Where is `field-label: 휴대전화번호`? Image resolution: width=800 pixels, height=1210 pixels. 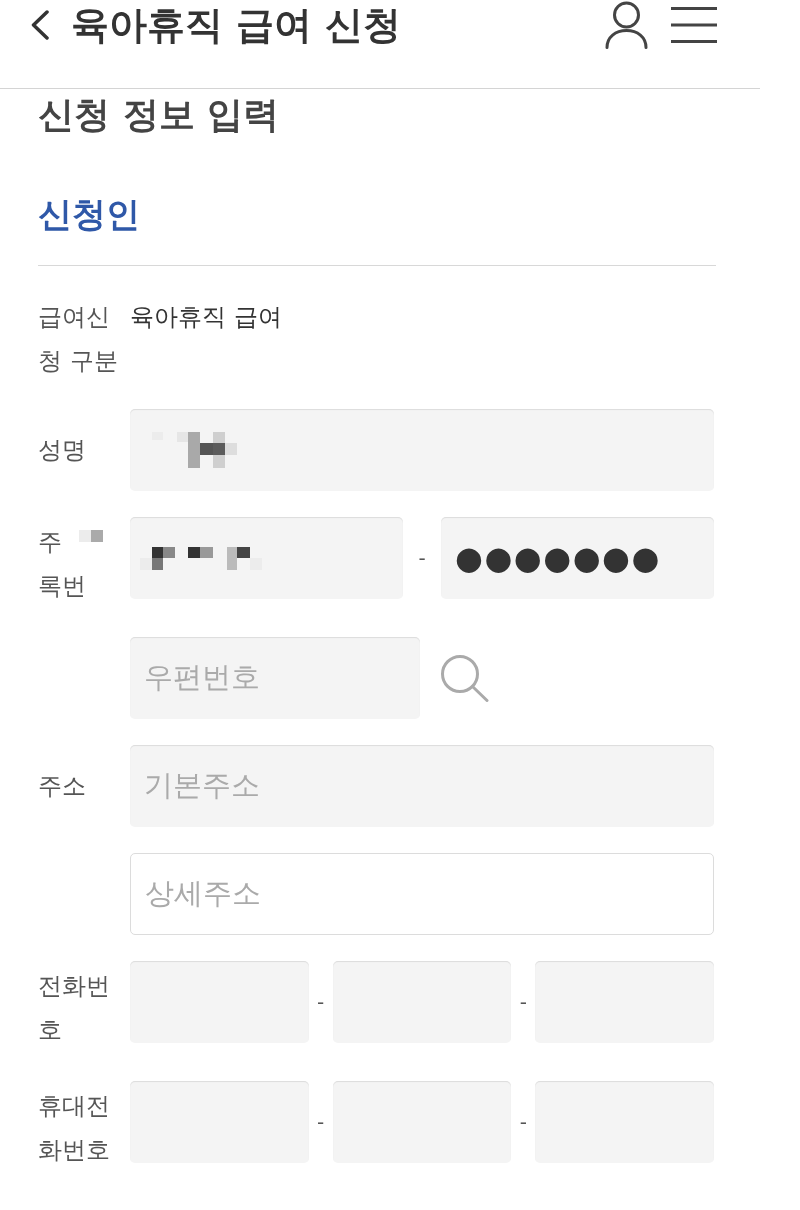
field-label: 휴대전화번호 is located at coordinates (74, 1128).